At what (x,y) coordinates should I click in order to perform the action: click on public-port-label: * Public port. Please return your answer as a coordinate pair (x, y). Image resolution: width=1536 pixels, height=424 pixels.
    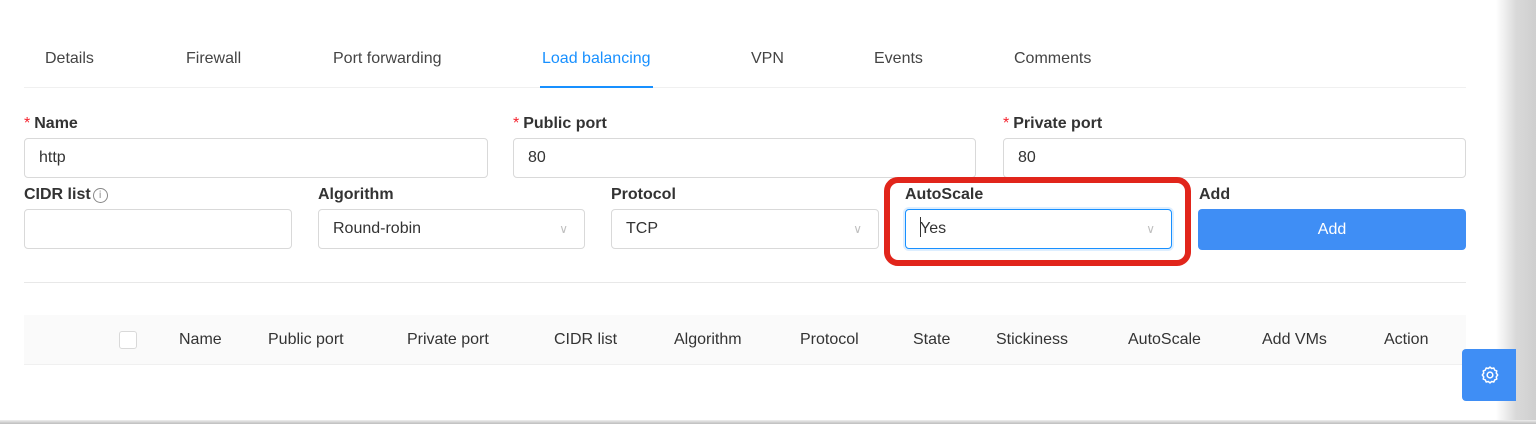
    Looking at the image, I should click on (560, 124).